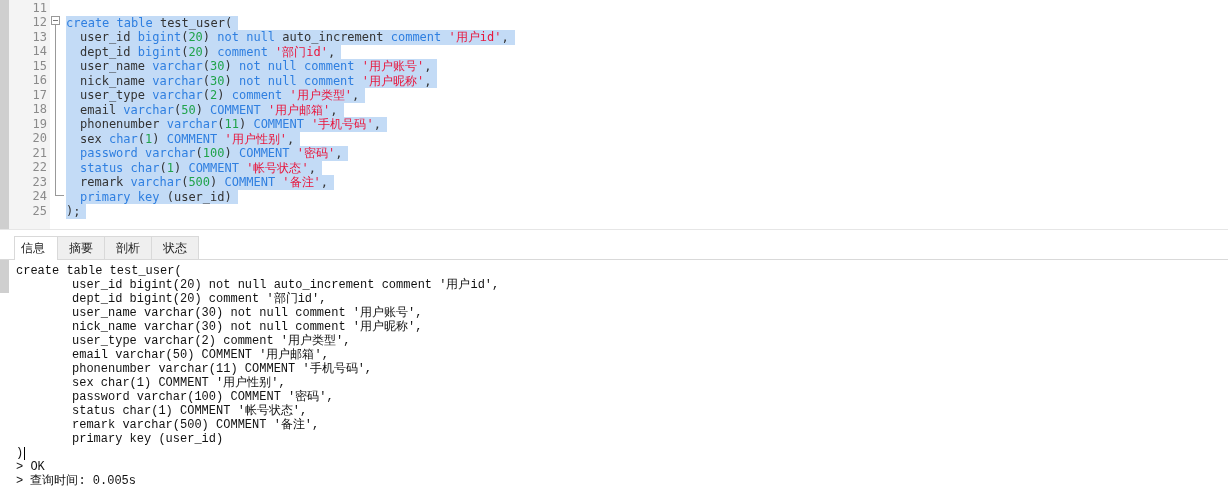  What do you see at coordinates (76, 481) in the screenshot?
I see `output-line: > 查询时间: 0.005s` at bounding box center [76, 481].